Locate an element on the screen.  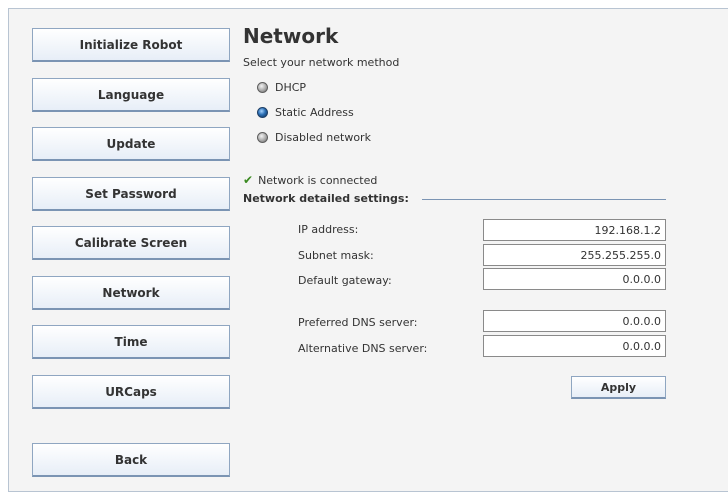
page-subtitle: Select your network method is located at coordinates (321, 62).